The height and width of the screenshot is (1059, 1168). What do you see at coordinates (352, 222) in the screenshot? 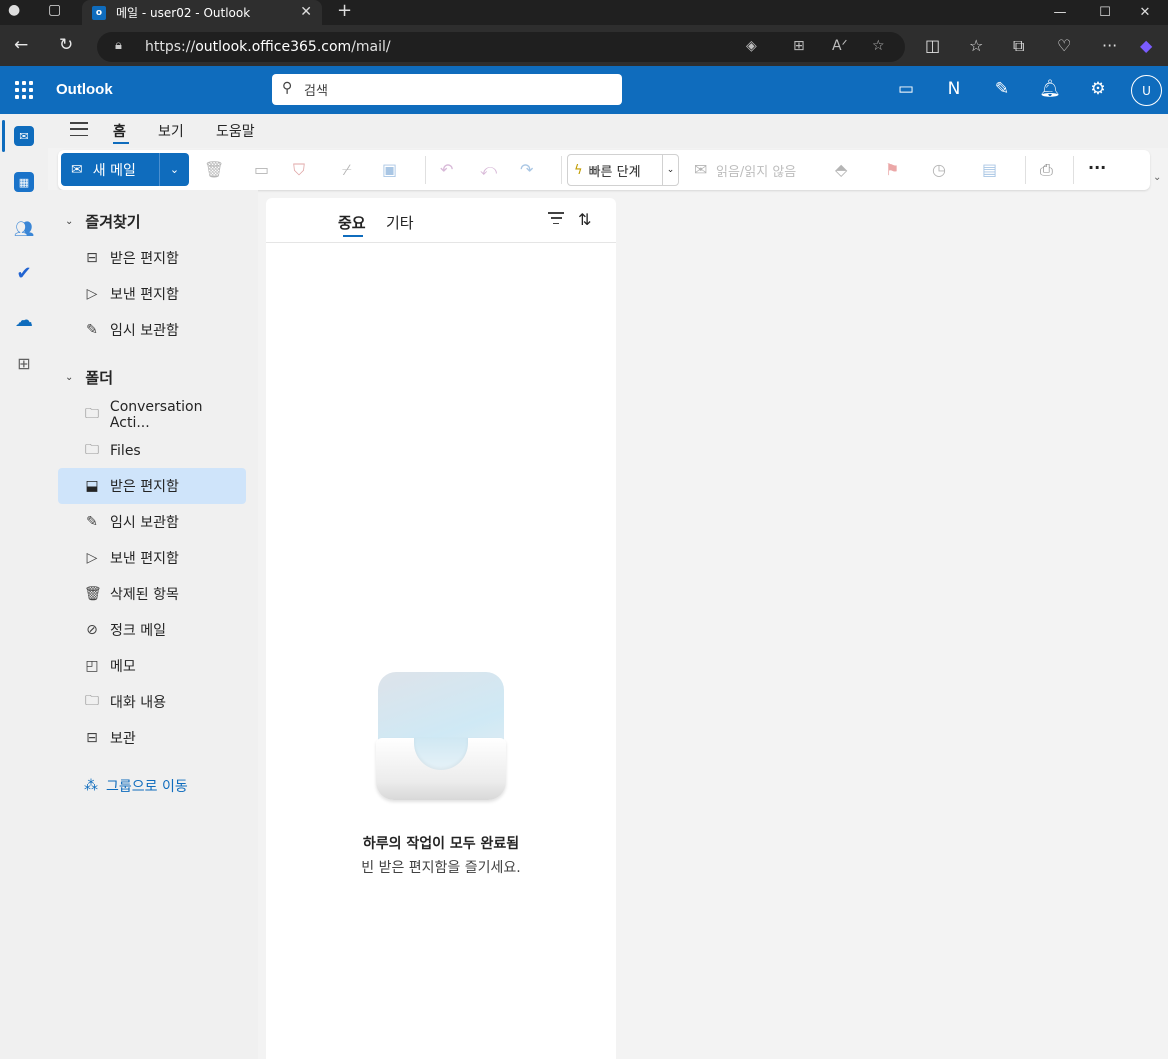
I see `tab-focused: 중요` at bounding box center [352, 222].